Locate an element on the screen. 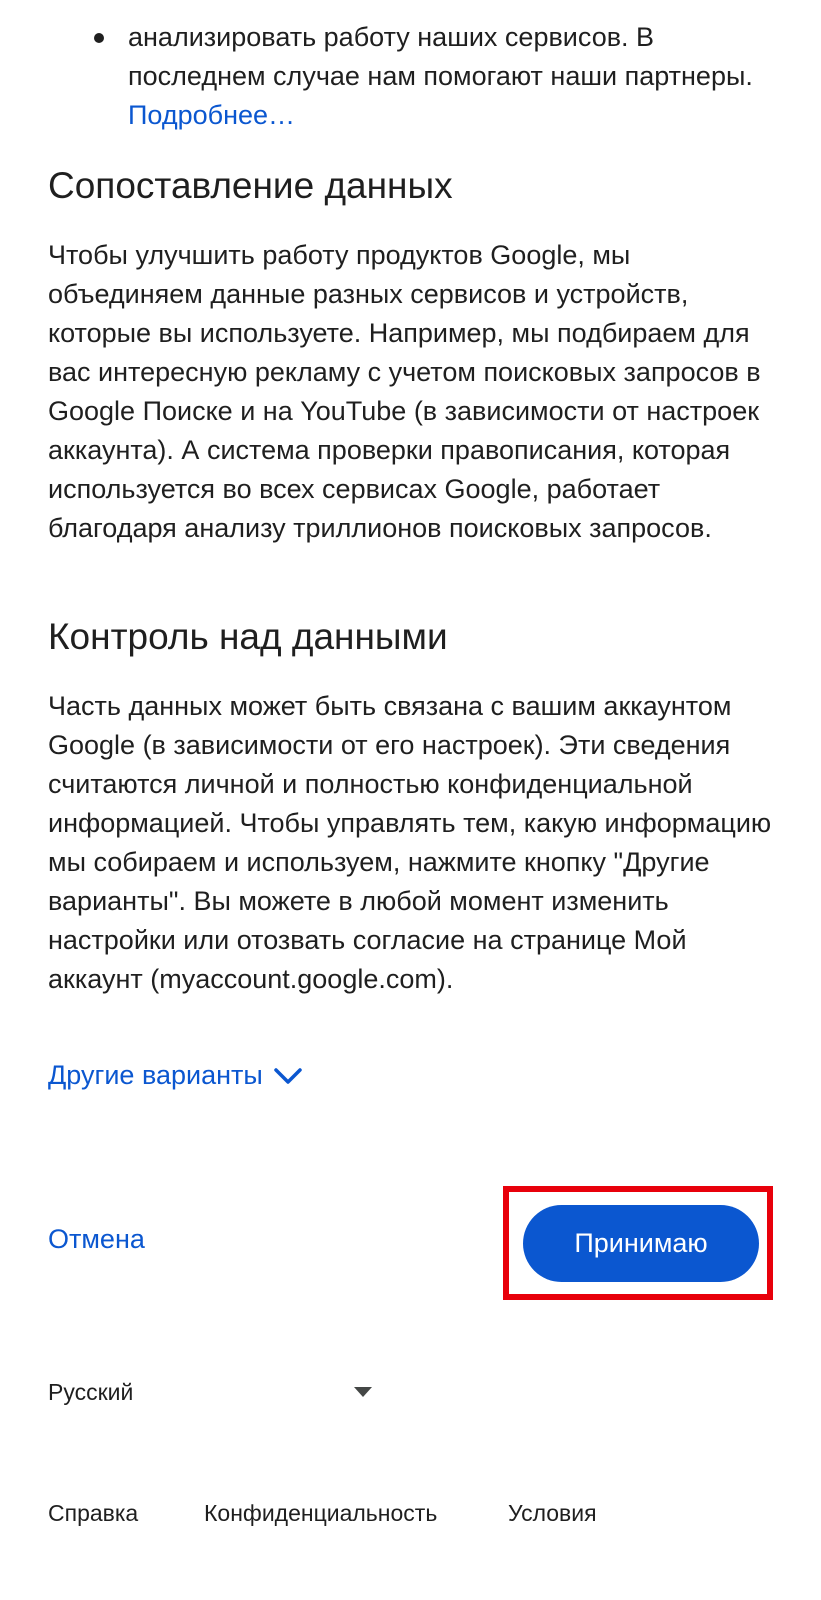  accept-button: Принимаю is located at coordinates (641, 1243).